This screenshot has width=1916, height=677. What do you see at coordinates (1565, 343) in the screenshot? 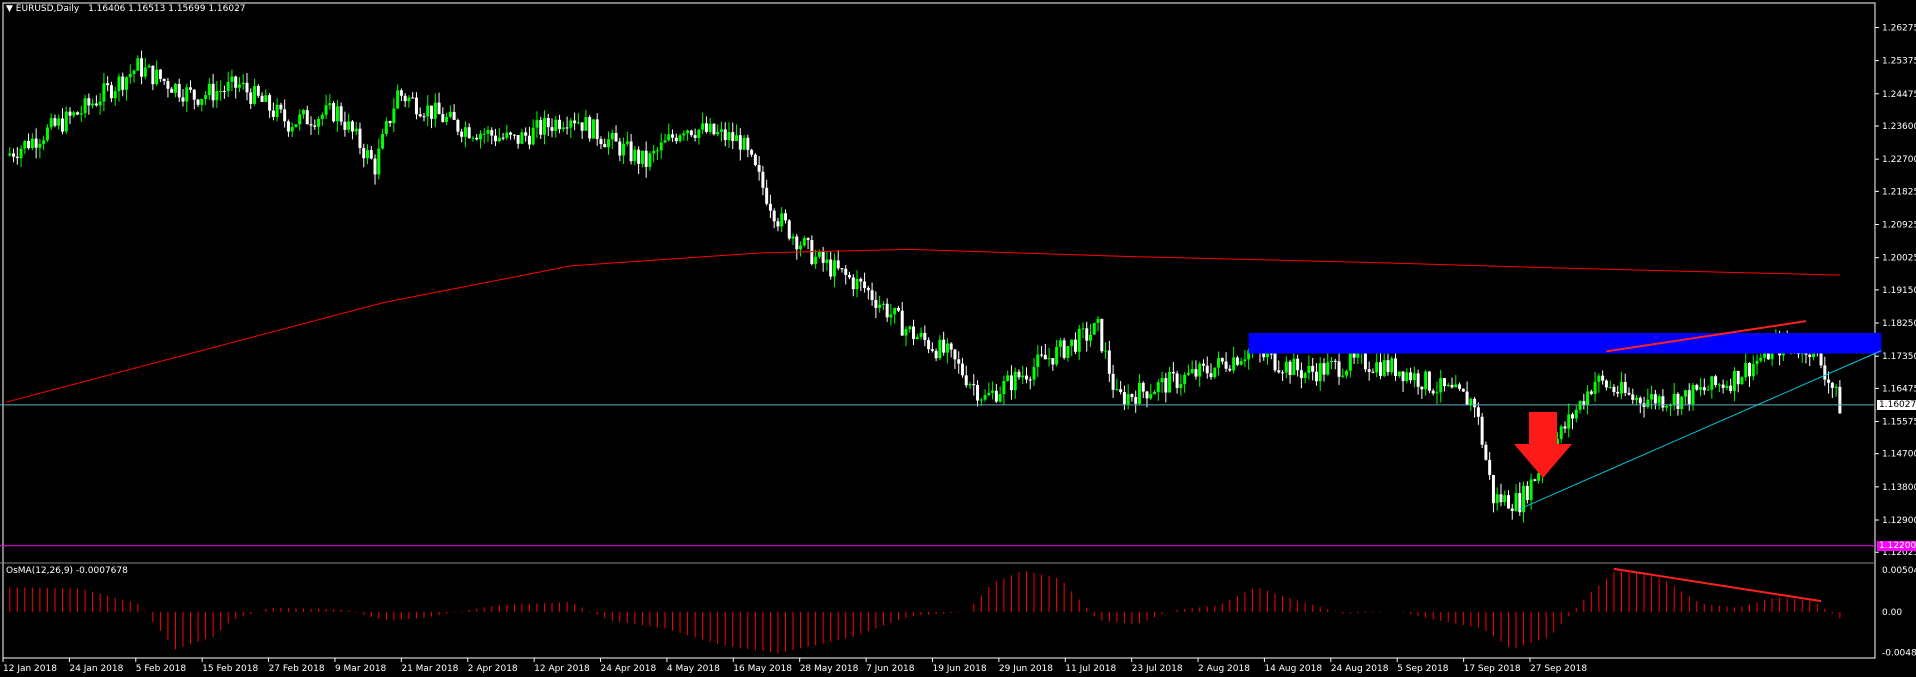
I see `resistance-zone` at bounding box center [1565, 343].